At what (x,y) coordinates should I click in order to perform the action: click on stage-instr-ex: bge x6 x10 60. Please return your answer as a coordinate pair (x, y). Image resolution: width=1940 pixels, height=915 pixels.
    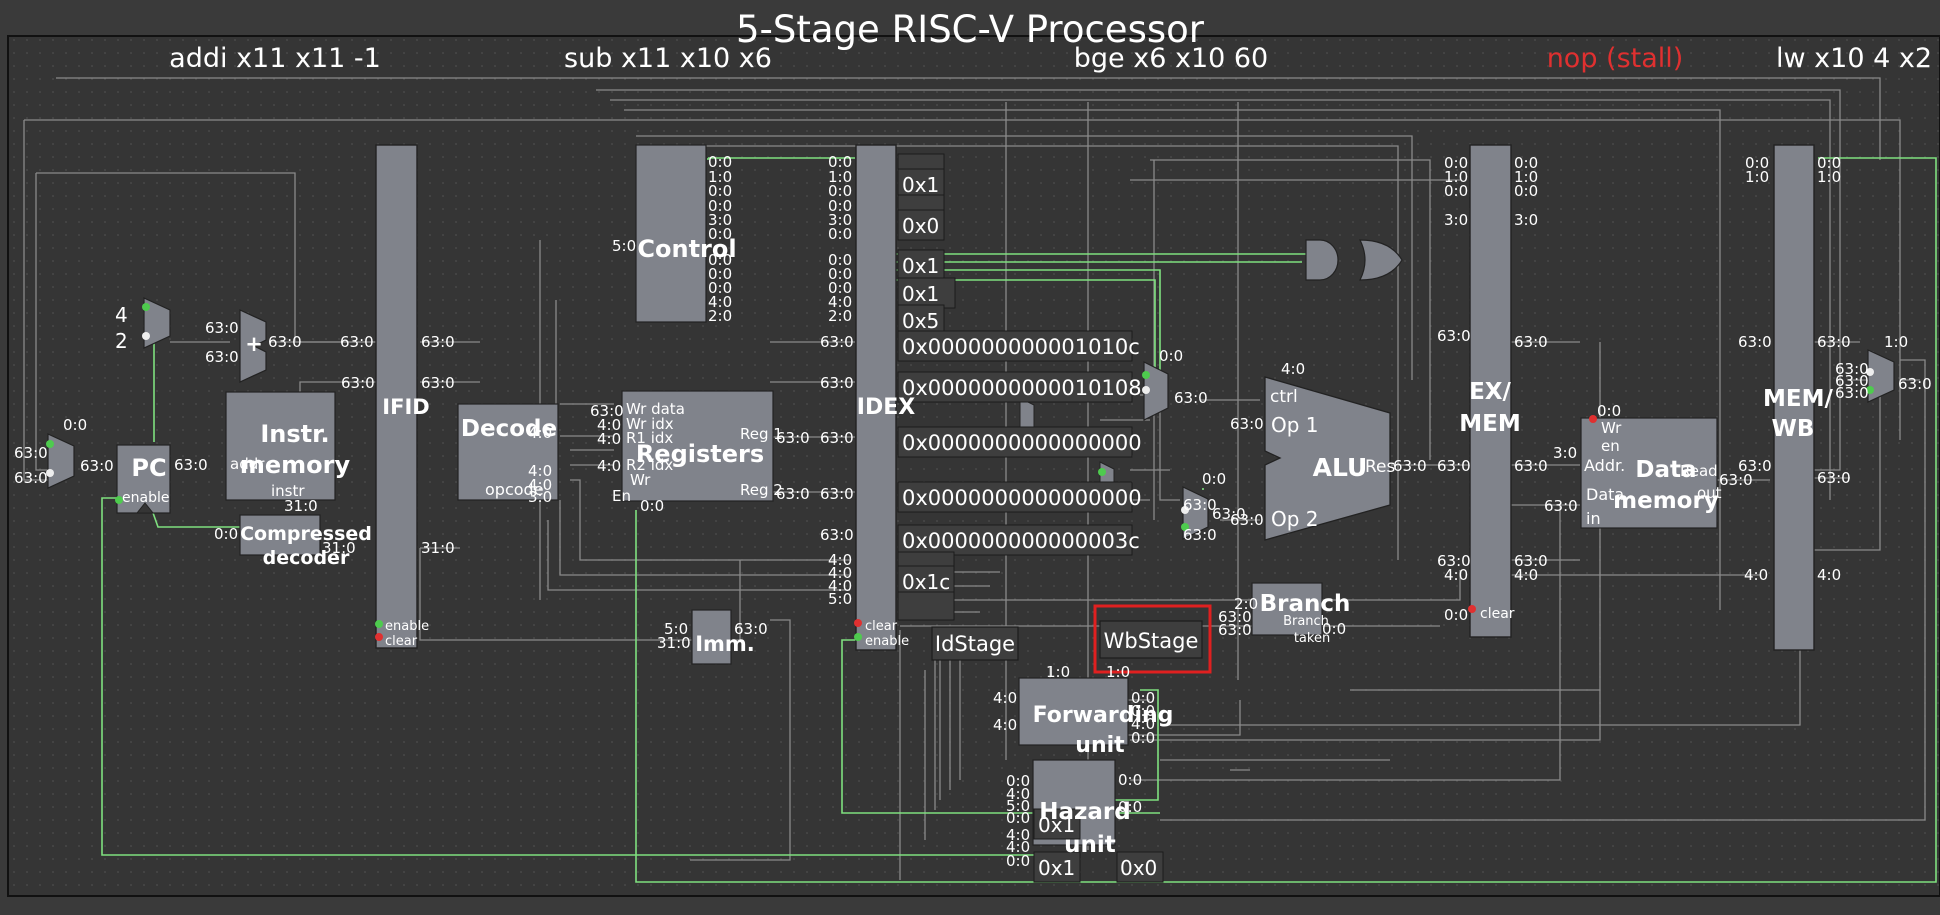
    Looking at the image, I should click on (1171, 58).